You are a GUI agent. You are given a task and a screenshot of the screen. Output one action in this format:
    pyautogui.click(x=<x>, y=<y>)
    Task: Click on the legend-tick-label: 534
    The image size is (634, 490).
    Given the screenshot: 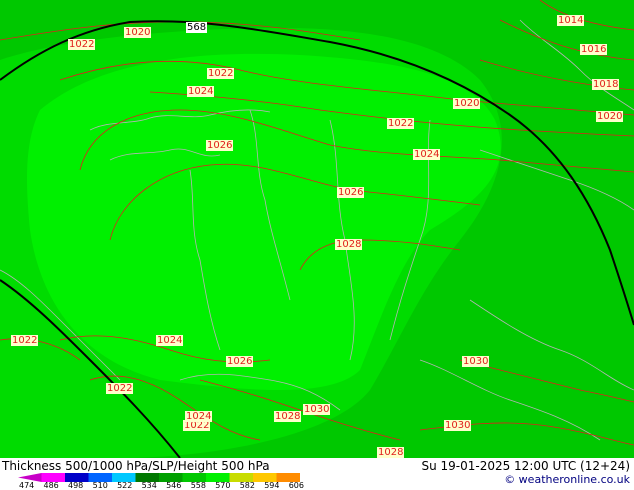 What is the action you would take?
    pyautogui.click(x=149, y=485)
    